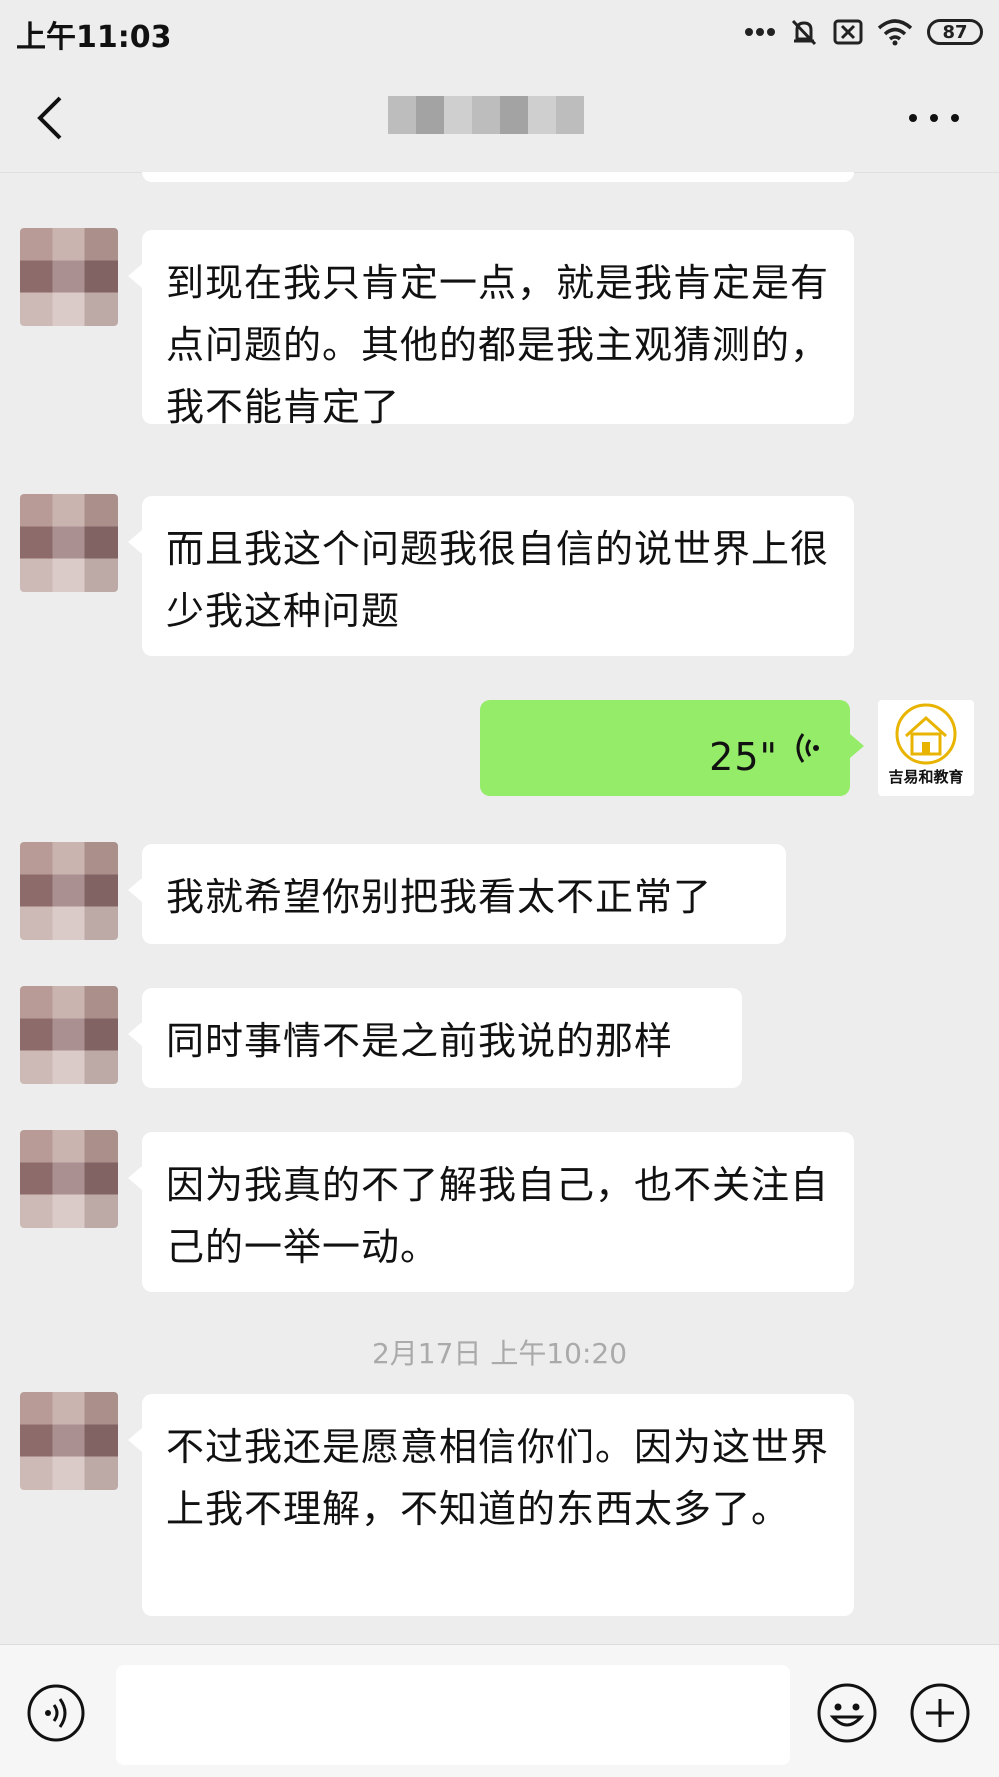 The width and height of the screenshot is (999, 1777). What do you see at coordinates (420, 1041) in the screenshot?
I see `message-text: 同时事情不是之前我说的那样` at bounding box center [420, 1041].